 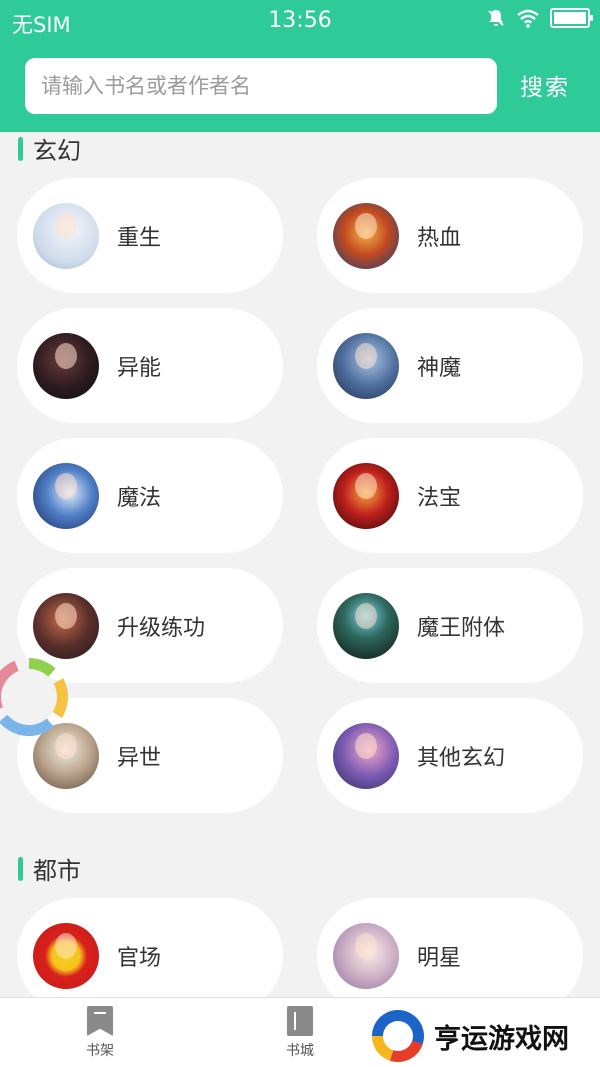 I want to click on category-card: 异能, so click(x=150, y=365).